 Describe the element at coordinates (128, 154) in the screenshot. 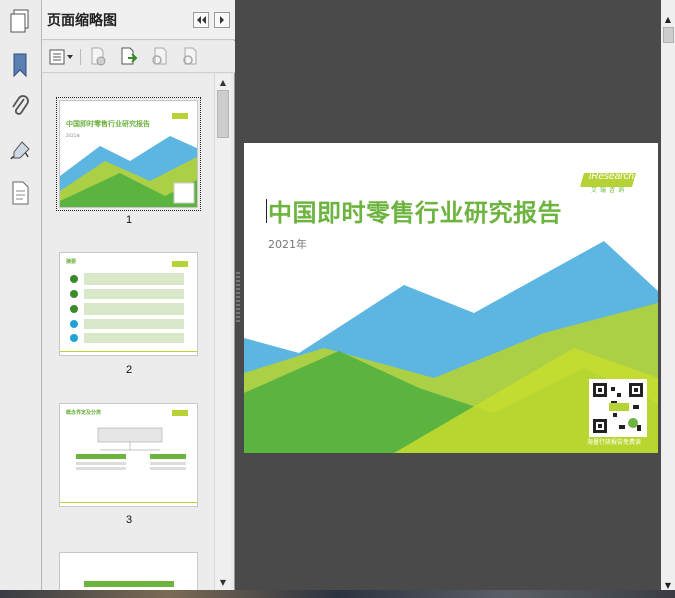

I see `thumbnail-page-1: 中国即时零售行业研究报告 2021年` at that location.